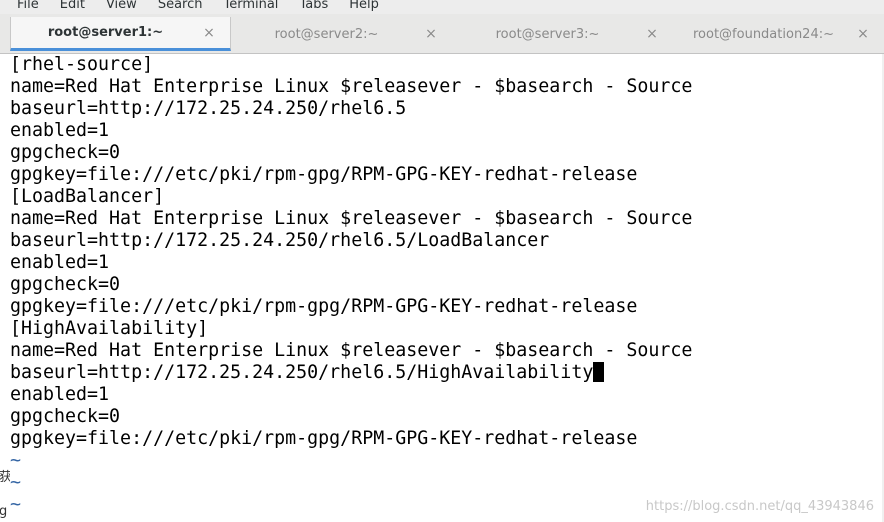 Image resolution: width=884 pixels, height=522 pixels. Describe the element at coordinates (447, 109) in the screenshot. I see `terminal-line: baseurl=http://172.25.24.250/rhel6.5` at that location.